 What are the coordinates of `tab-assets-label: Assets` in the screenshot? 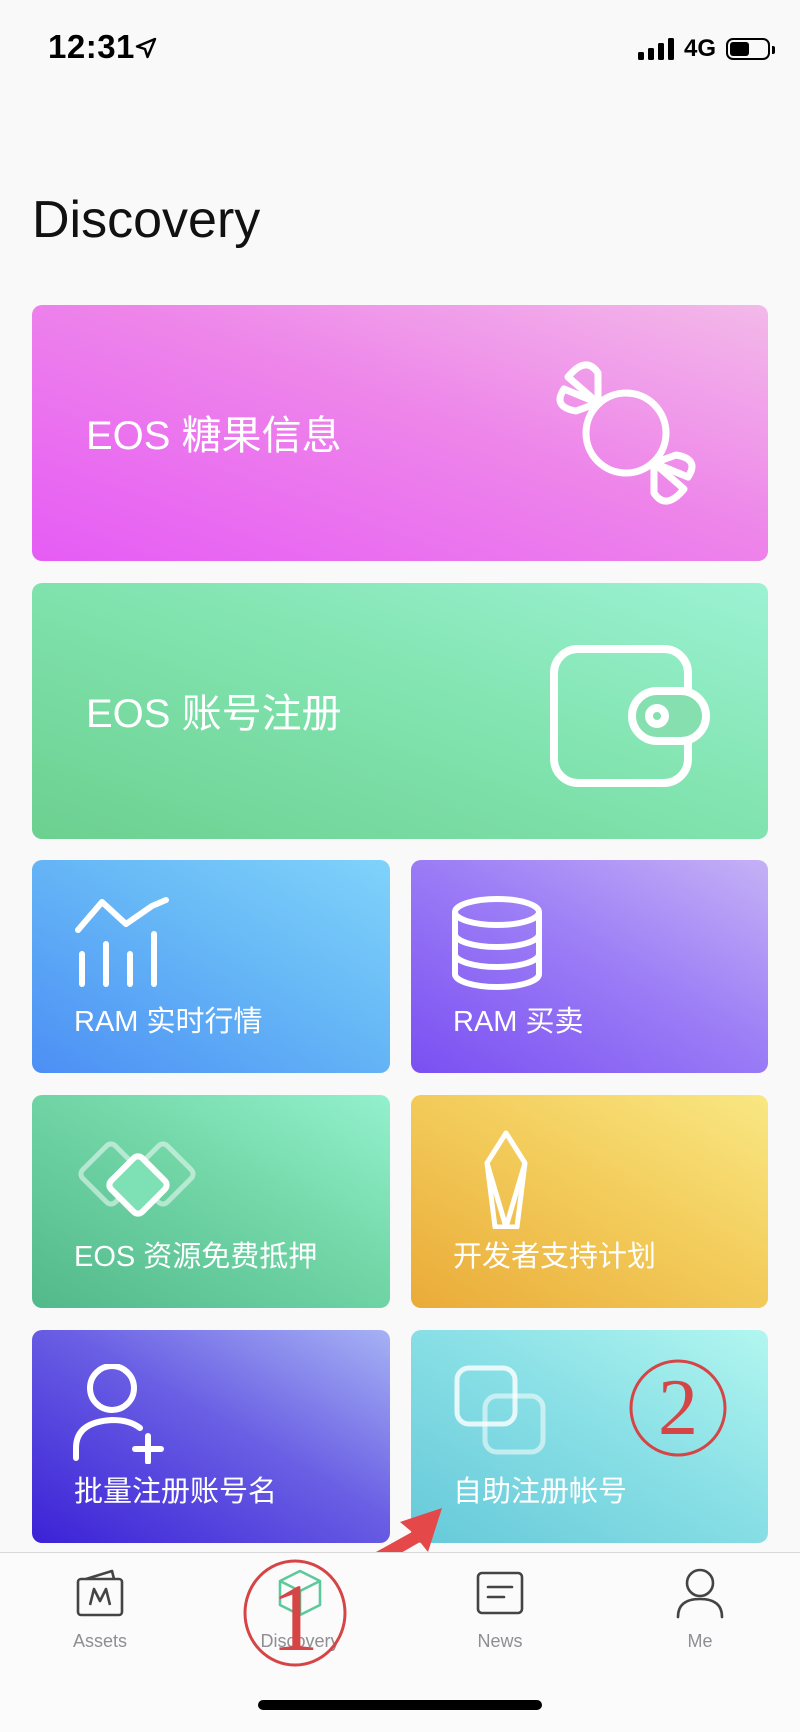 It's located at (100, 1641).